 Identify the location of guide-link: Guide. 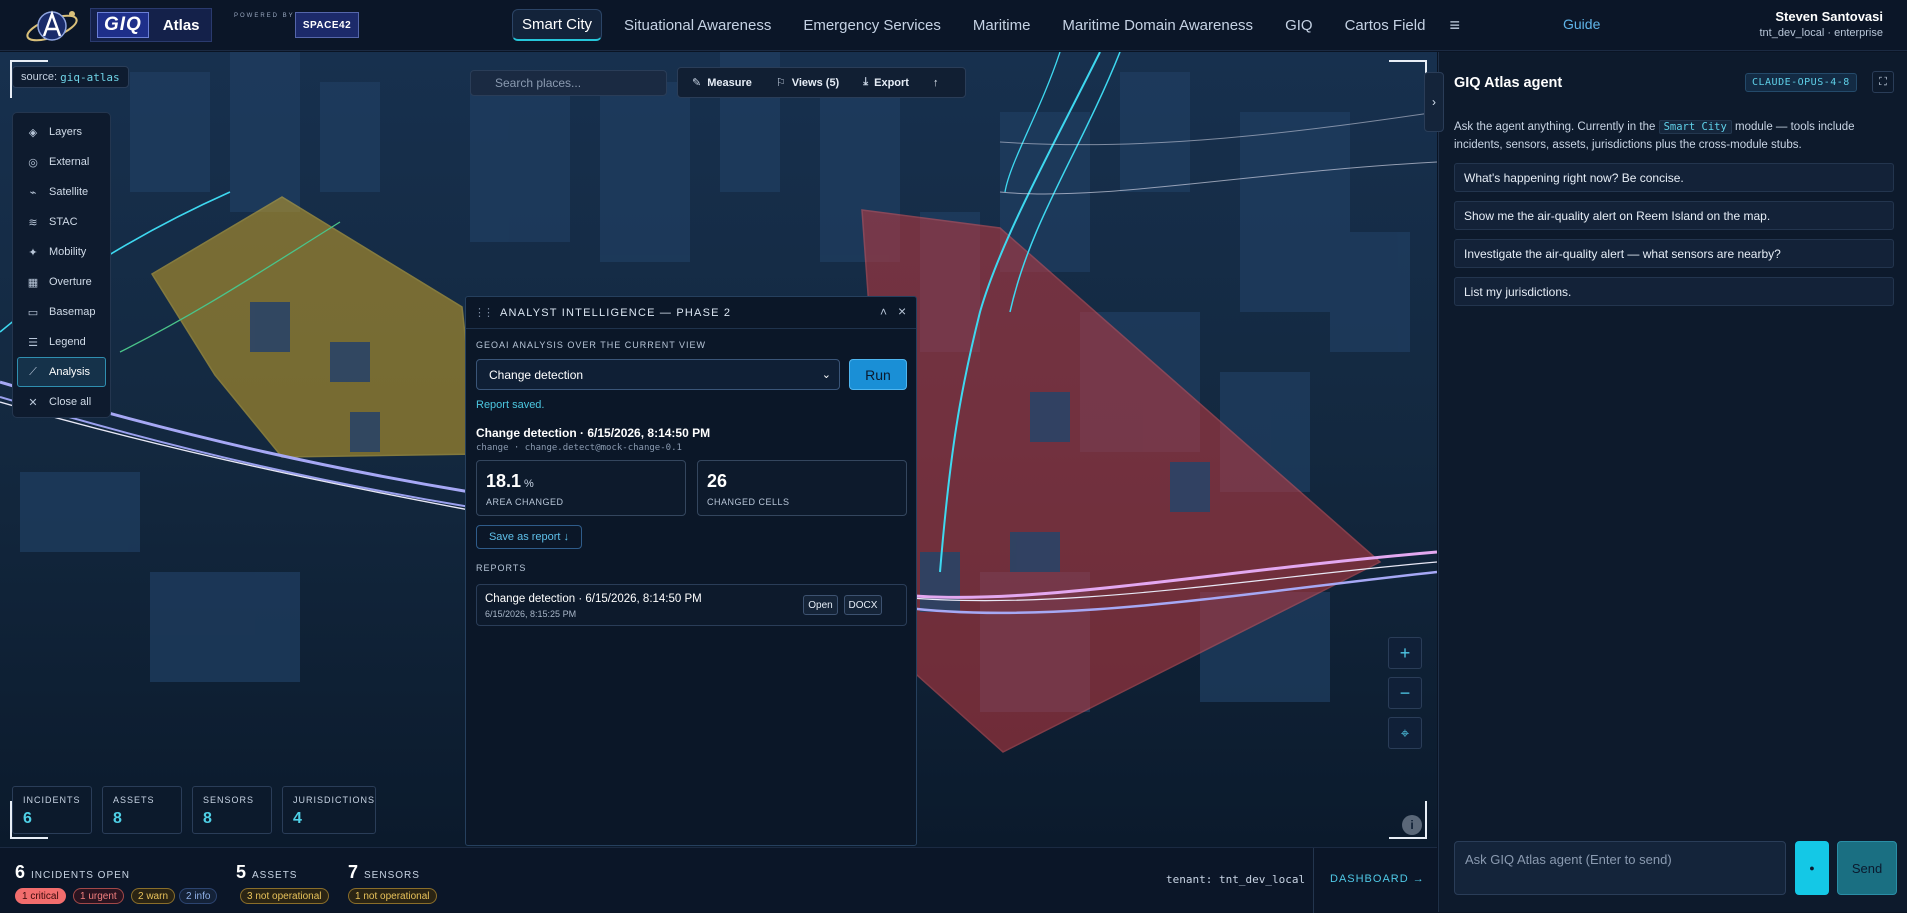
(1581, 24).